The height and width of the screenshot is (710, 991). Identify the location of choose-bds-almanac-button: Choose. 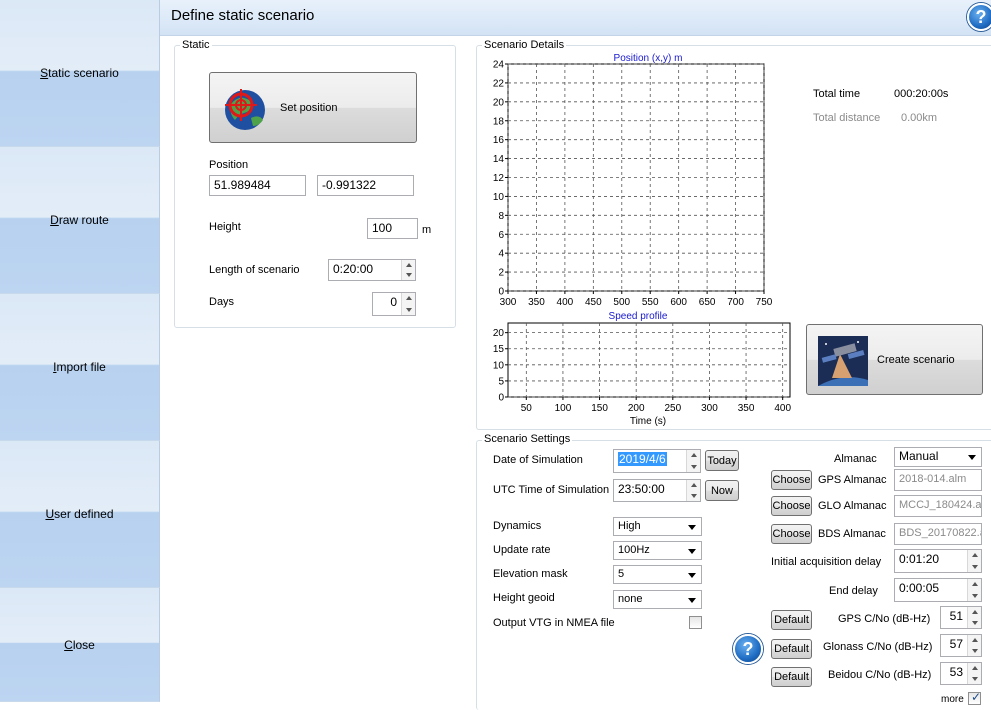
(791, 534).